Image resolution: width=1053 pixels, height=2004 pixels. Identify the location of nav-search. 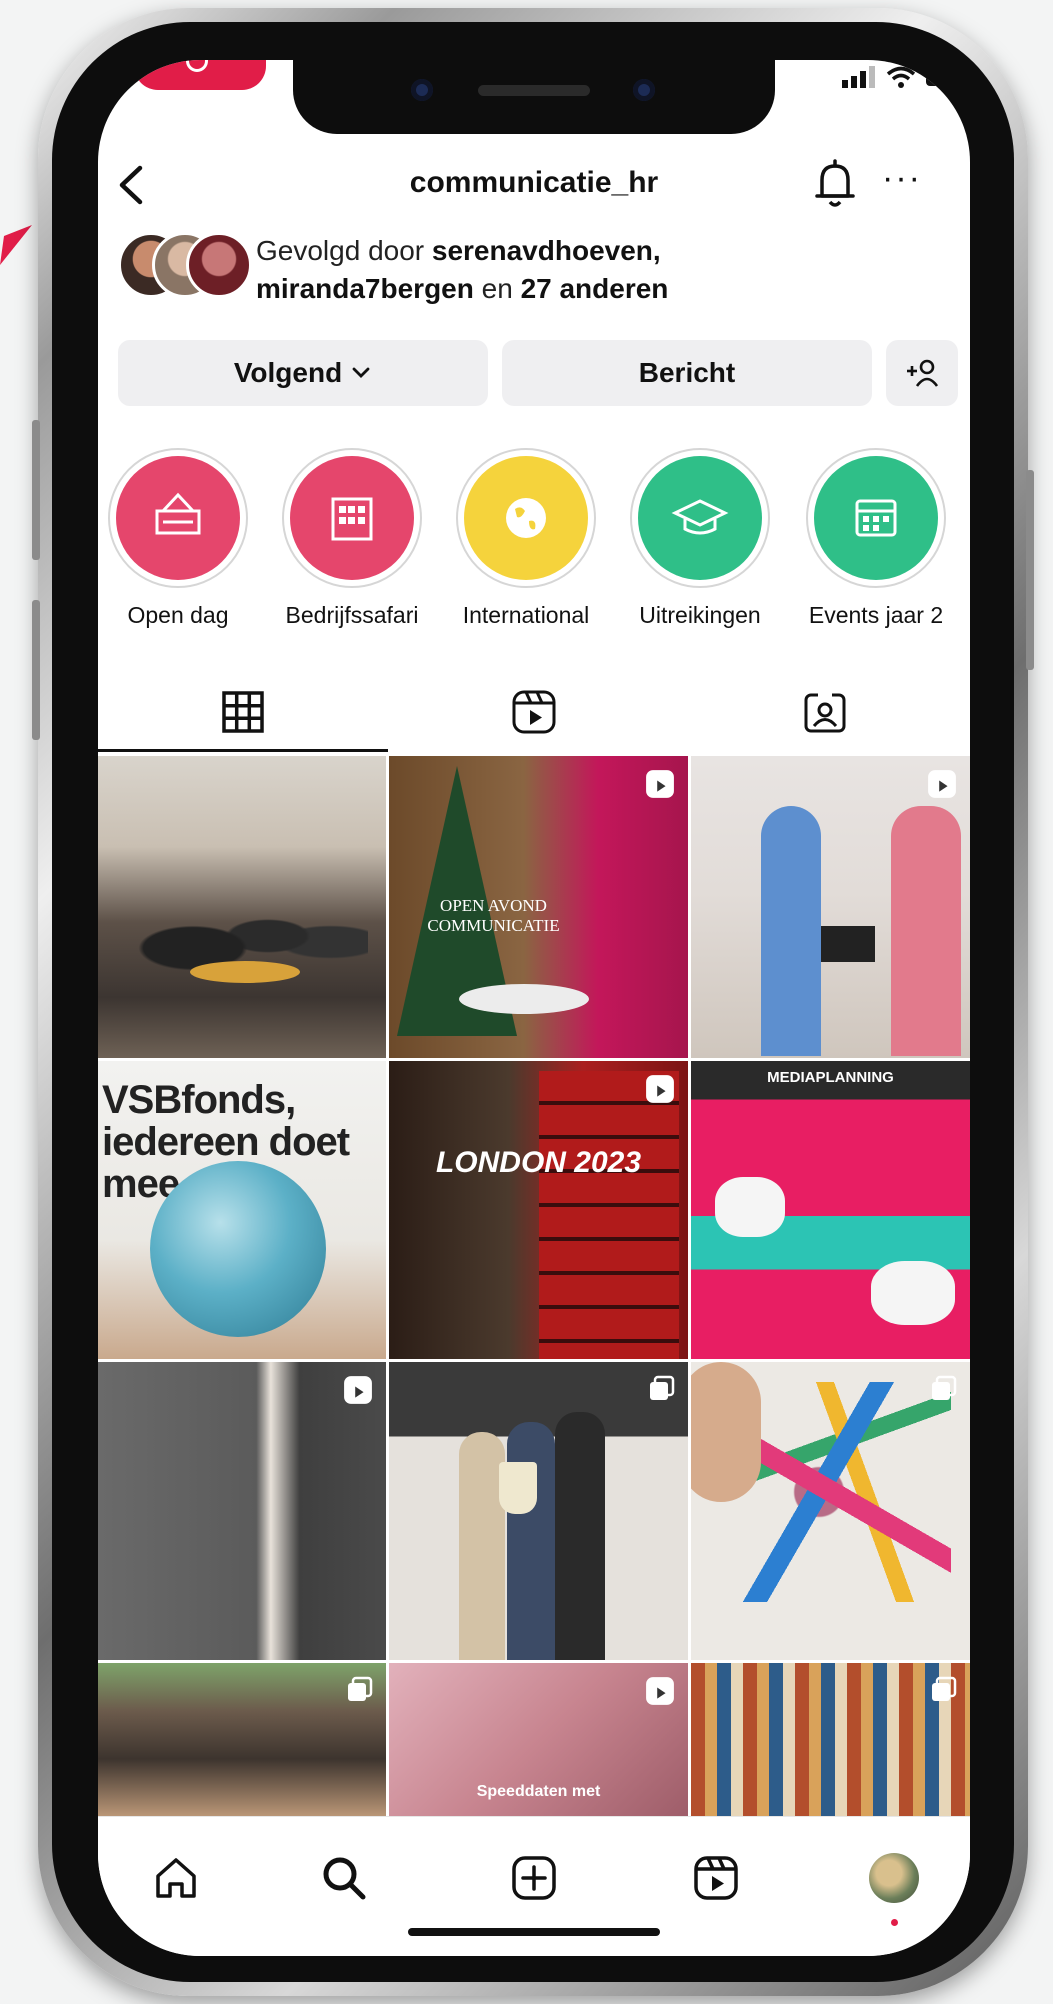
(344, 1878).